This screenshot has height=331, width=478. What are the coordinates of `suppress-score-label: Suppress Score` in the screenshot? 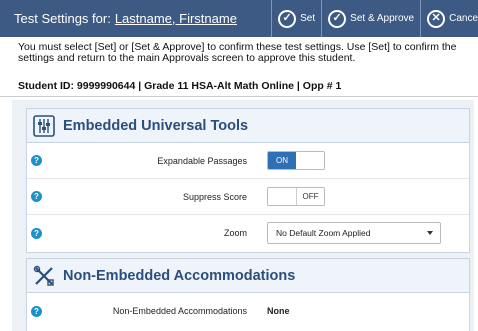 It's located at (214, 196).